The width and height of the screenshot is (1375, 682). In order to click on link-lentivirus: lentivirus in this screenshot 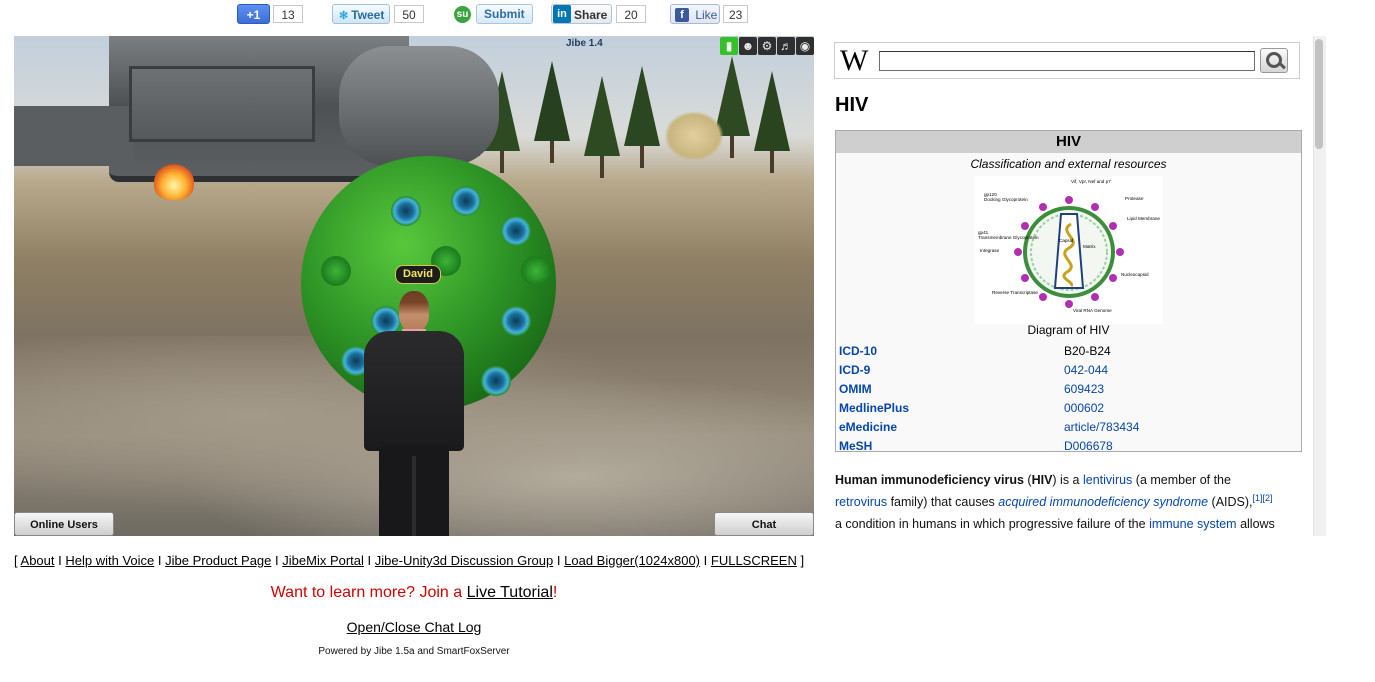, I will do `click(1107, 480)`.